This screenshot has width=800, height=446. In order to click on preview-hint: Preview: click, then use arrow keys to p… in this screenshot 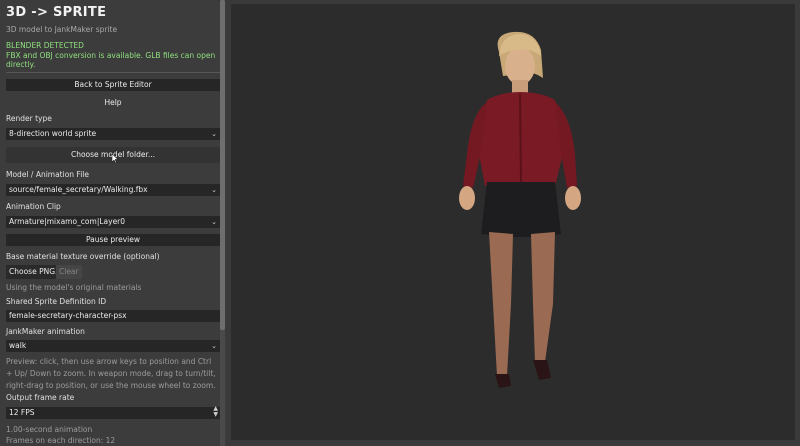, I will do `click(111, 373)`.